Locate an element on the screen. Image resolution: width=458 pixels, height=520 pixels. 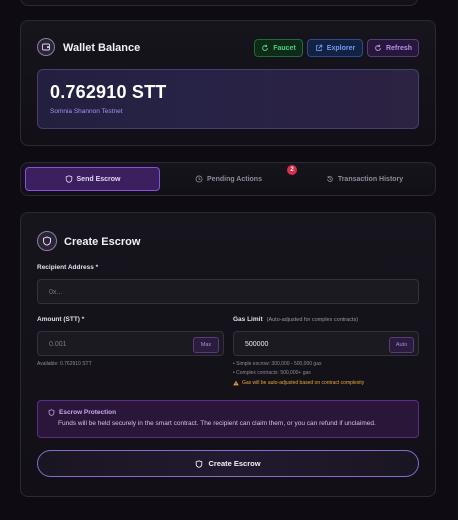
gas-limit-sublabel: (Auto-adjusted for complex contracts) is located at coordinates (312, 320).